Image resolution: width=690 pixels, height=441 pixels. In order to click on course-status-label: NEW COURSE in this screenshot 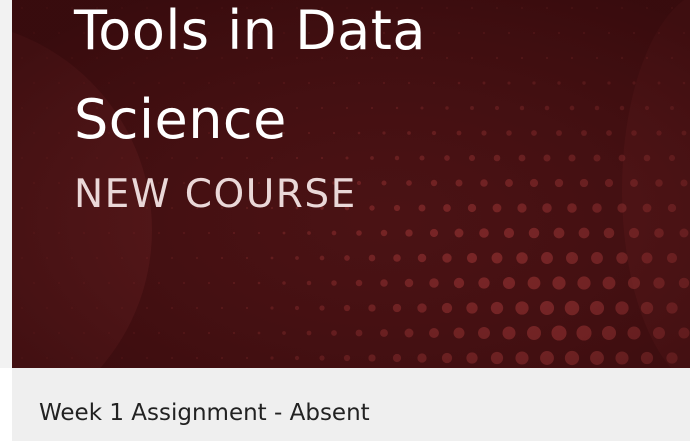, I will do `click(215, 194)`.